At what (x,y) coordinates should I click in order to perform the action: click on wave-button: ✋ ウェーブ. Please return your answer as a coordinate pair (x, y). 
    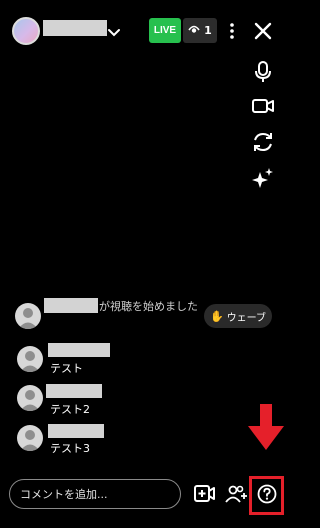
    Looking at the image, I should click on (238, 316).